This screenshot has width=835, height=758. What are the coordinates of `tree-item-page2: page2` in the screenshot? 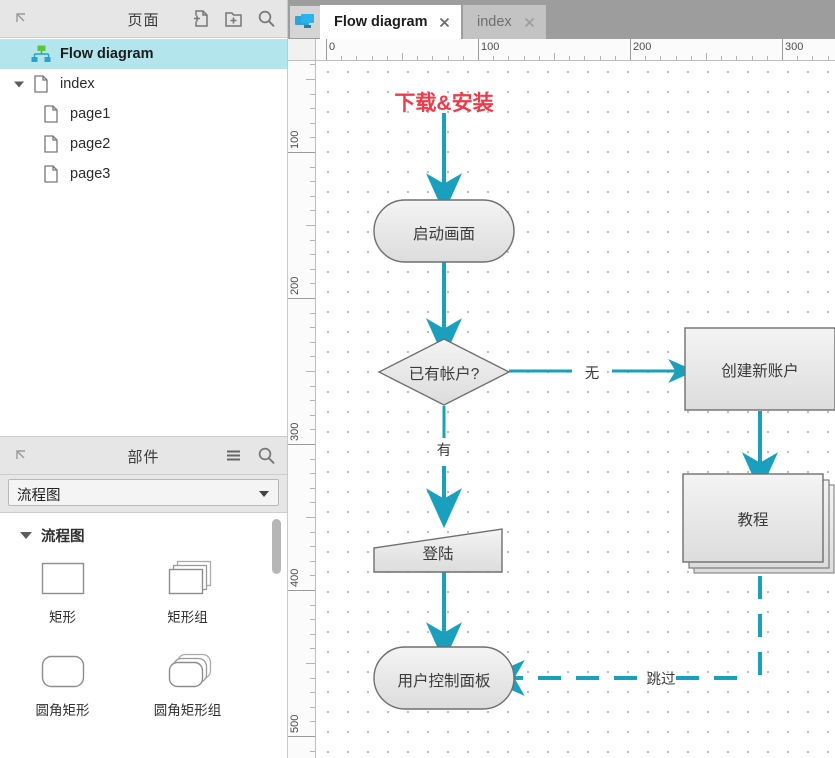 It's located at (143, 144).